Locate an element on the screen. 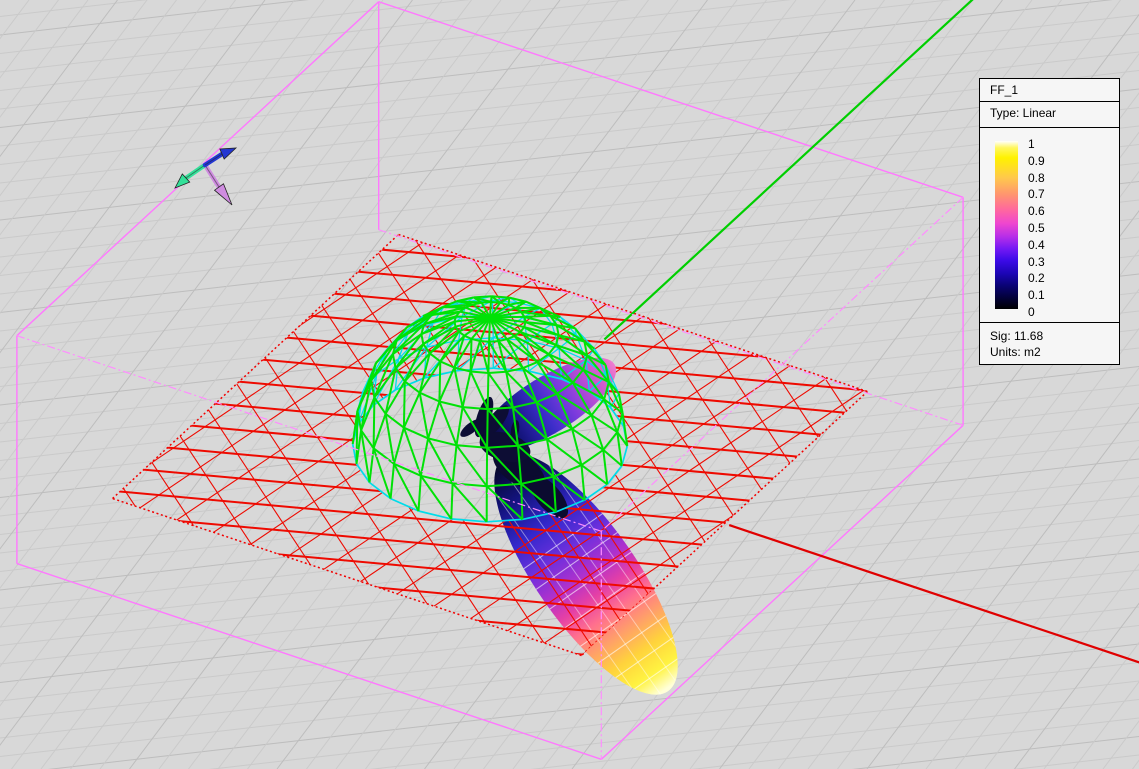 Image resolution: width=1139 pixels, height=769 pixels. y-axis-line is located at coordinates (788, 170).